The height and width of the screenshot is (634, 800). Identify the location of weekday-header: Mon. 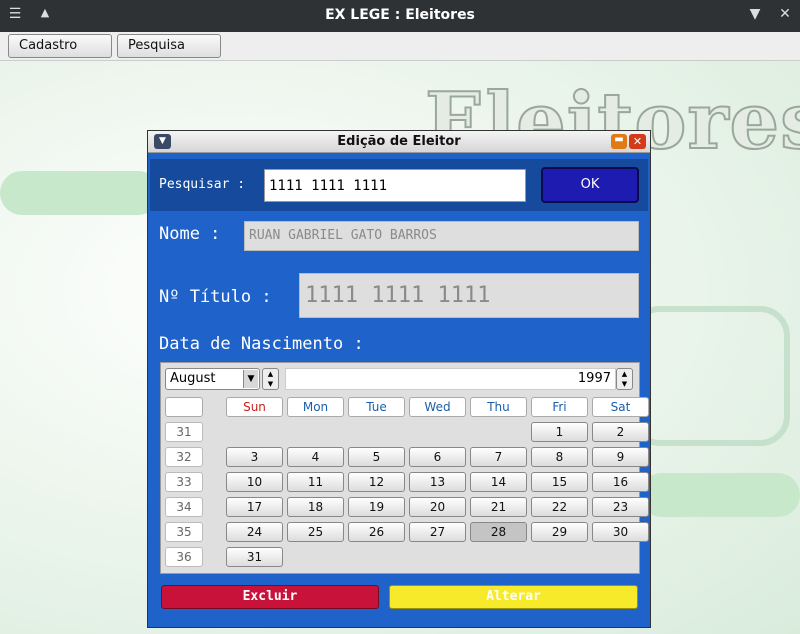
(315, 407).